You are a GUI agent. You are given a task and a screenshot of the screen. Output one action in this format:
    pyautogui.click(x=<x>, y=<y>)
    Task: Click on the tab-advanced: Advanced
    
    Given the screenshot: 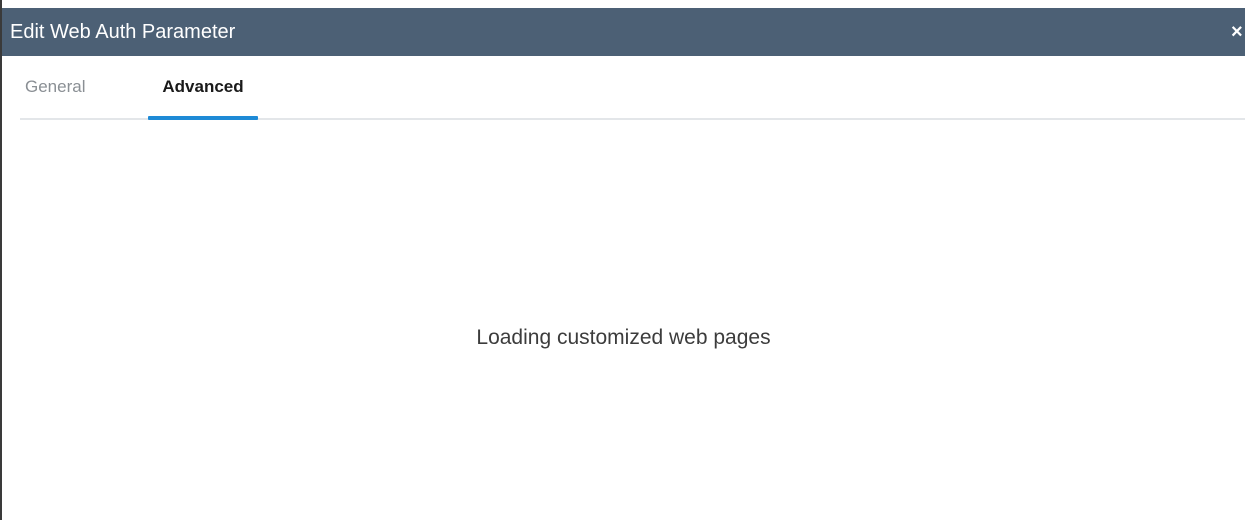 What is the action you would take?
    pyautogui.click(x=203, y=88)
    